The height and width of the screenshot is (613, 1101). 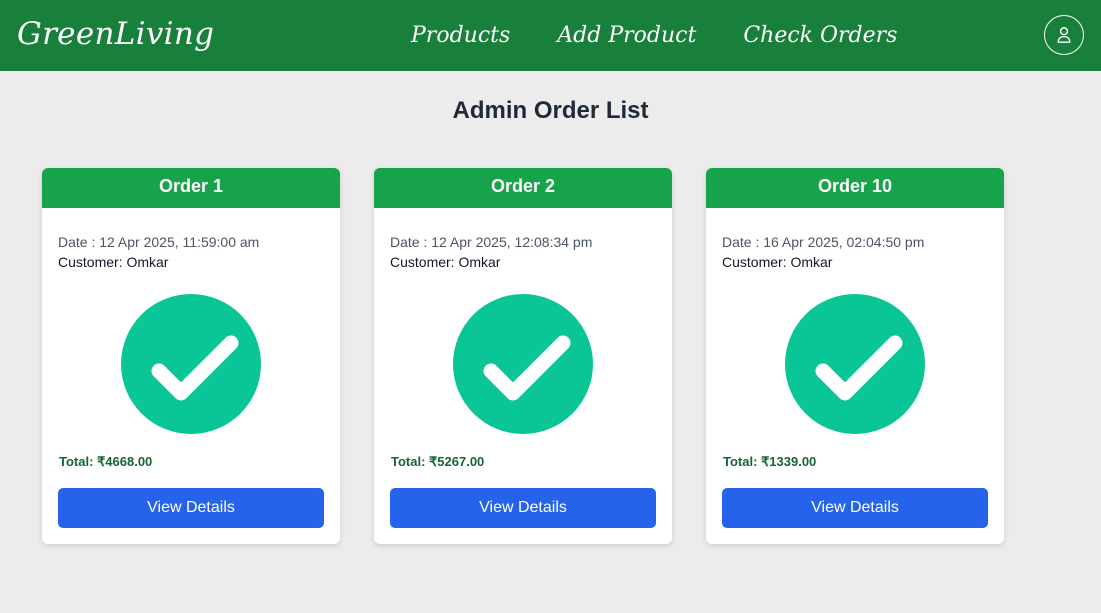 What do you see at coordinates (626, 36) in the screenshot?
I see `nav-link-add-product: Add Product` at bounding box center [626, 36].